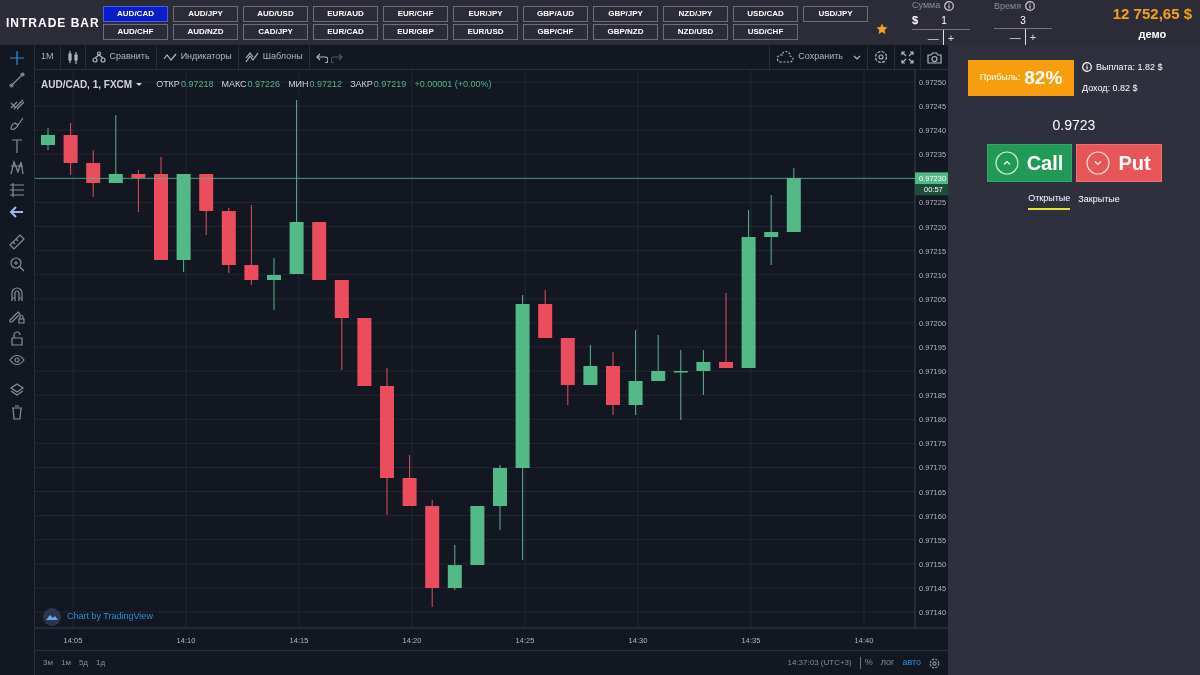 The width and height of the screenshot is (1200, 675). I want to click on pair-button: AUD/CHF, so click(135, 31).